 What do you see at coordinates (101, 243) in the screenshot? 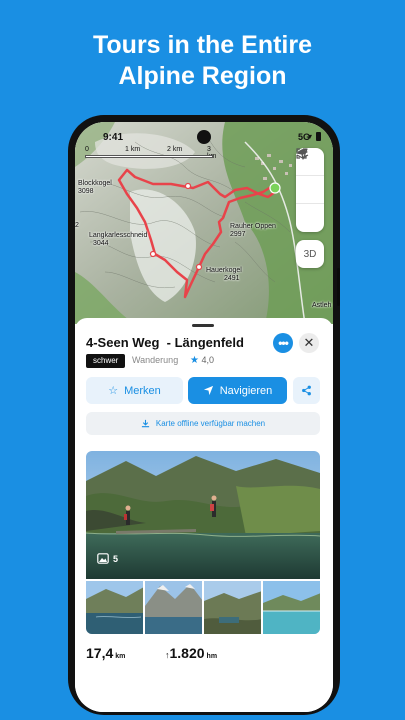
I see `peak-altitude: 3044` at bounding box center [101, 243].